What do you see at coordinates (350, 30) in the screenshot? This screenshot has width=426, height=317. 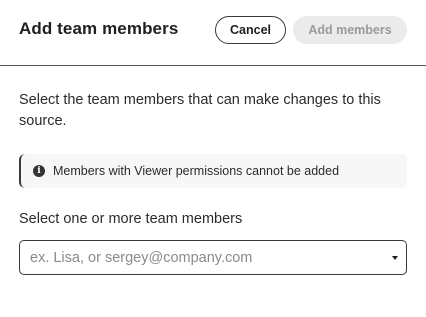 I see `add-members-button: Add members` at bounding box center [350, 30].